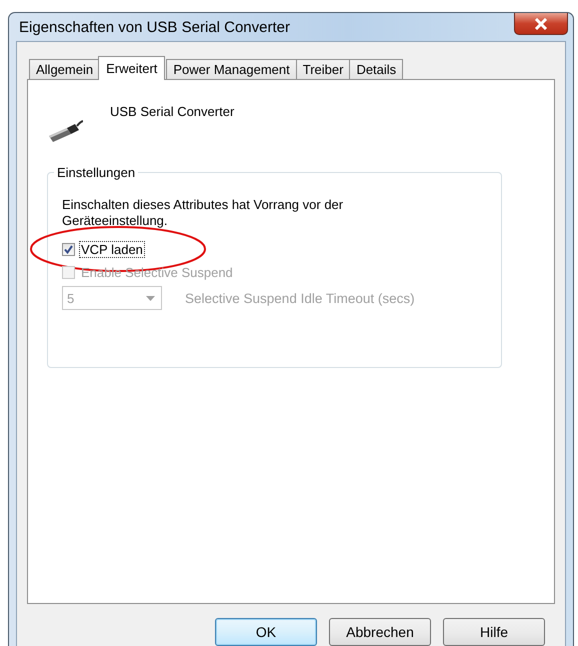  Describe the element at coordinates (203, 213) in the screenshot. I see `description-text: Einschalten dieses Attributes hat Vorrang vor der Geräteeinstellung.` at that location.